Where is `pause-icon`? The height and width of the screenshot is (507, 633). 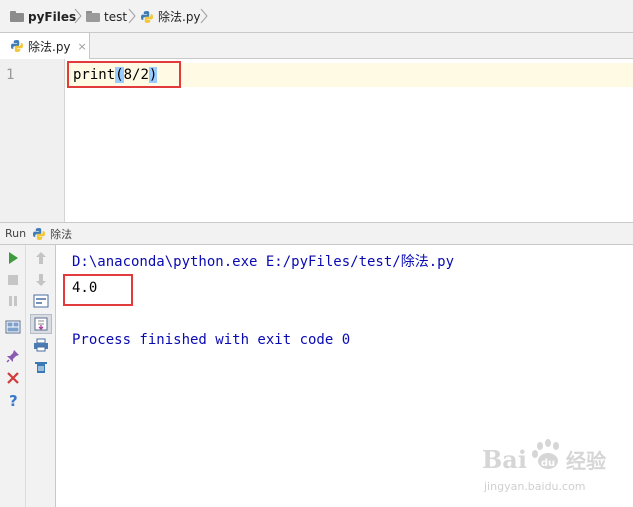
pause-icon is located at coordinates (13, 301).